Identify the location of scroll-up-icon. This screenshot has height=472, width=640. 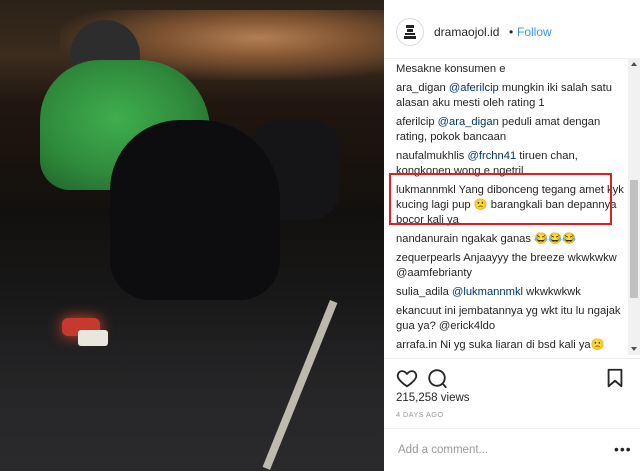
(634, 64).